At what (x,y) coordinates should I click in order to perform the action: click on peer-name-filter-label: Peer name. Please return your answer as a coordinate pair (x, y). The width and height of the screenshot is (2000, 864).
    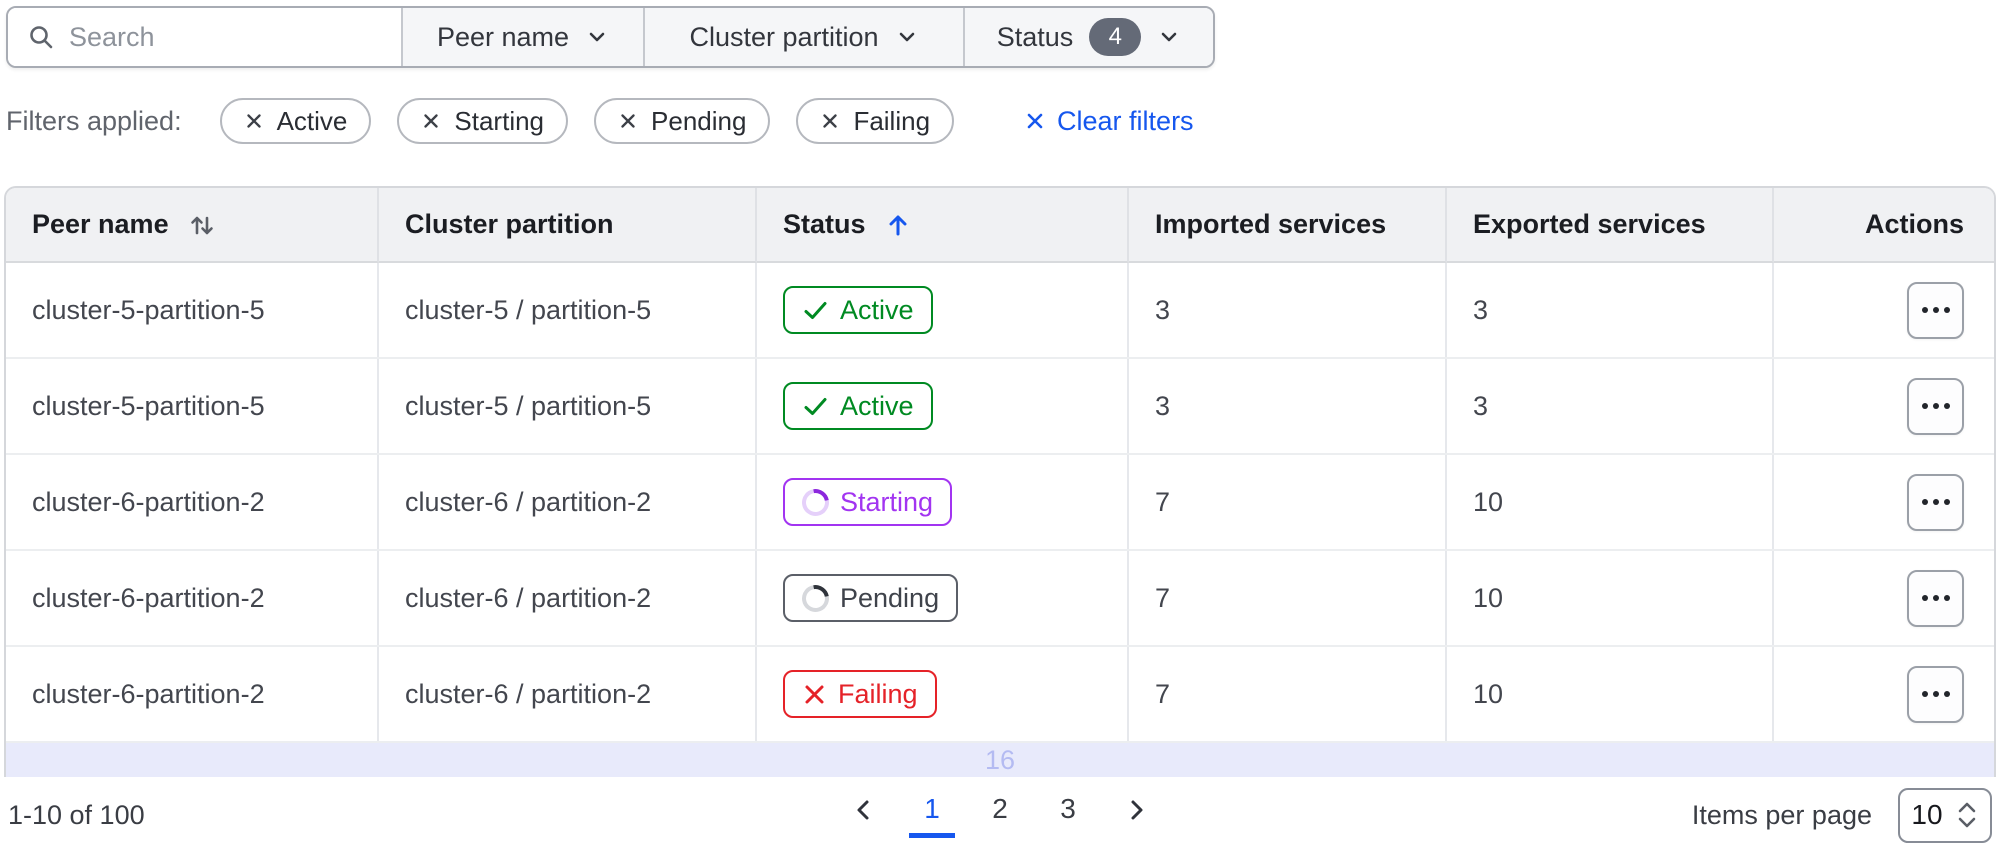
    Looking at the image, I should click on (503, 36).